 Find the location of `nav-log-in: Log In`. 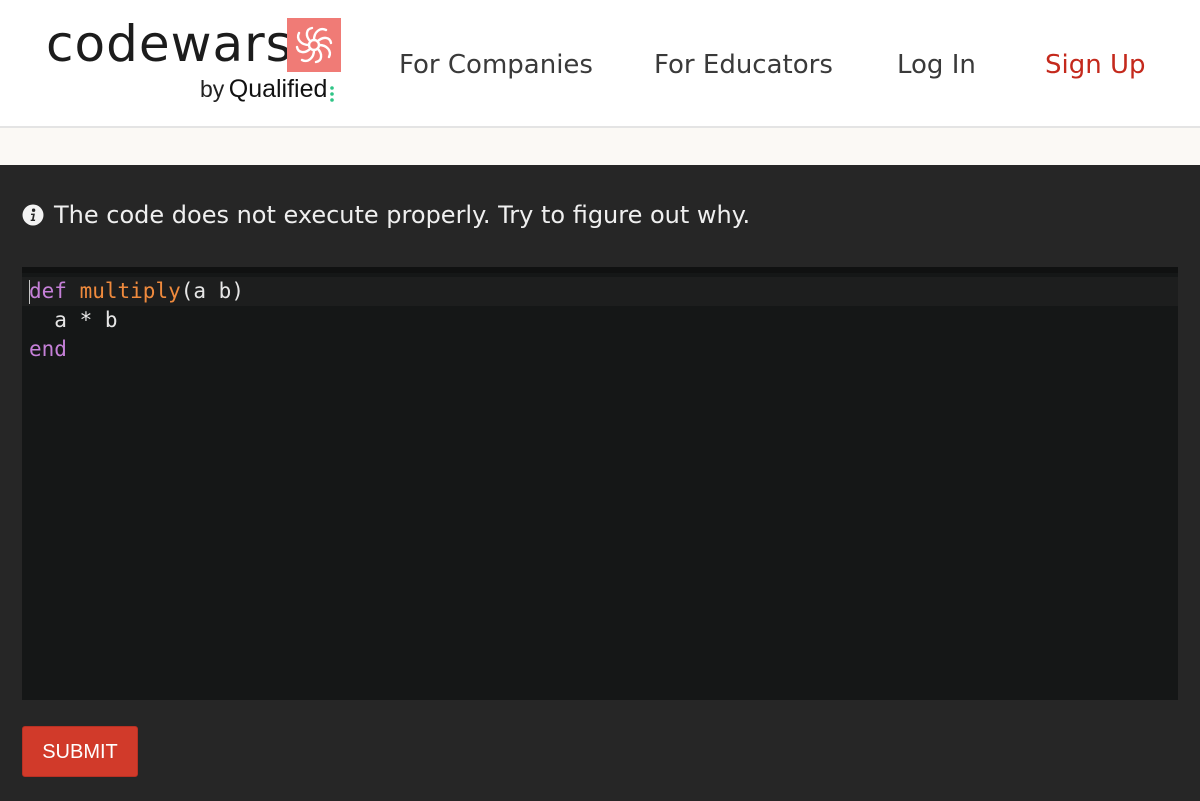

nav-log-in: Log In is located at coordinates (936, 65).